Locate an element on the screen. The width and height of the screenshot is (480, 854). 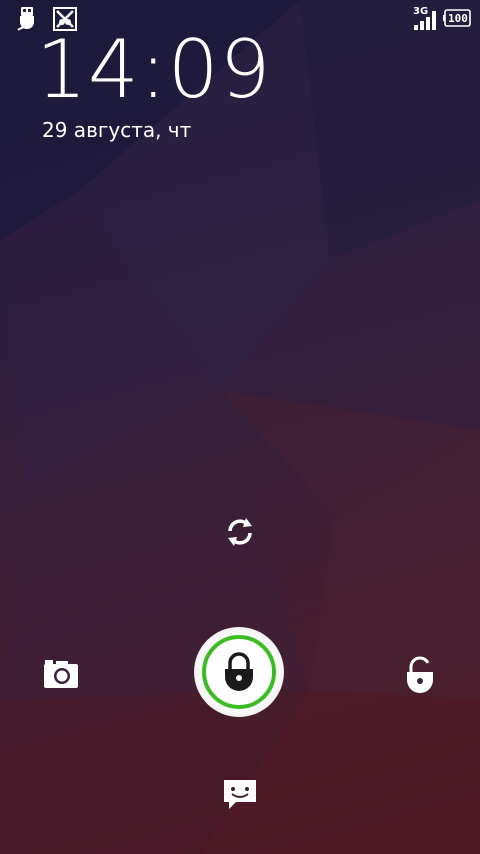
lockscreen-clock: 14:09 is located at coordinates (154, 69).